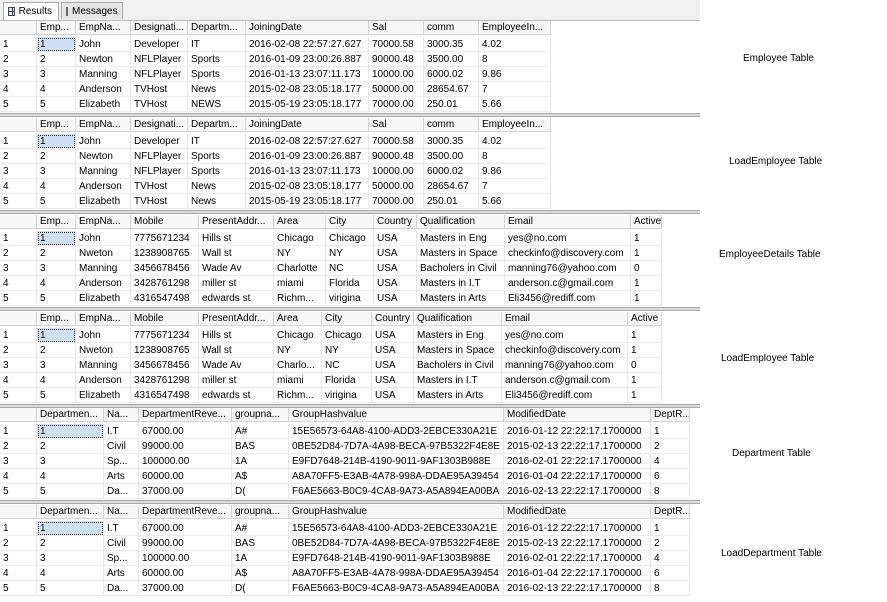 This screenshot has height=602, width=887. Describe the element at coordinates (670, 588) in the screenshot. I see `table-cell: 8` at that location.